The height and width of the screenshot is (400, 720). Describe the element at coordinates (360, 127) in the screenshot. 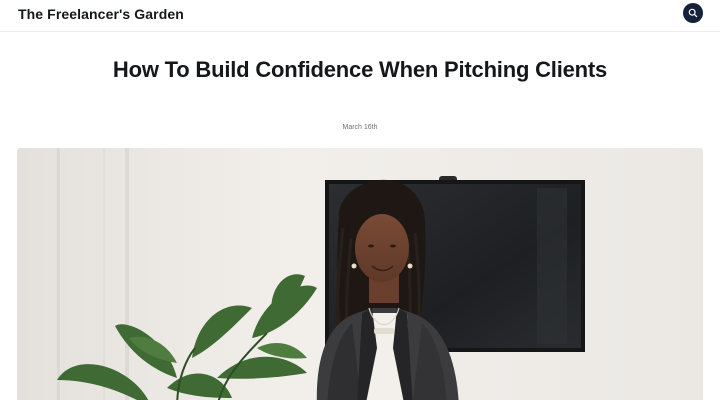

I see `post-date: March 16th` at that location.